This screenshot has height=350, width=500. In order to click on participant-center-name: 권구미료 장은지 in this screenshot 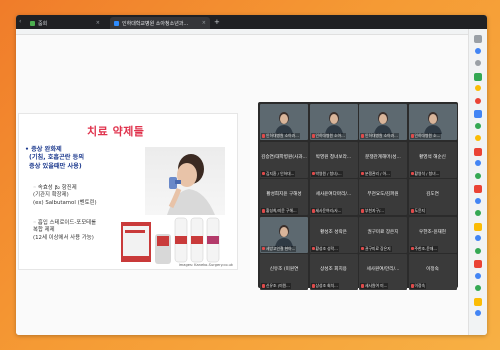, I will do `click(383, 232)`.